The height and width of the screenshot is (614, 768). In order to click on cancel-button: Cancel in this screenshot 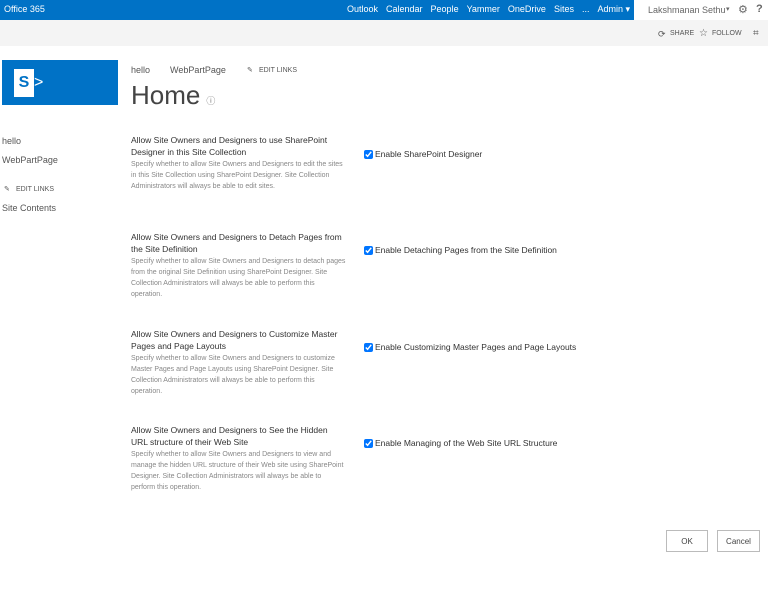, I will do `click(738, 541)`.